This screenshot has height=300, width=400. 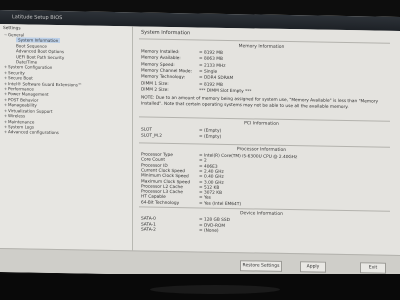 I want to click on info-row: SLOT_M.2 = (Empty), so click(x=181, y=137).